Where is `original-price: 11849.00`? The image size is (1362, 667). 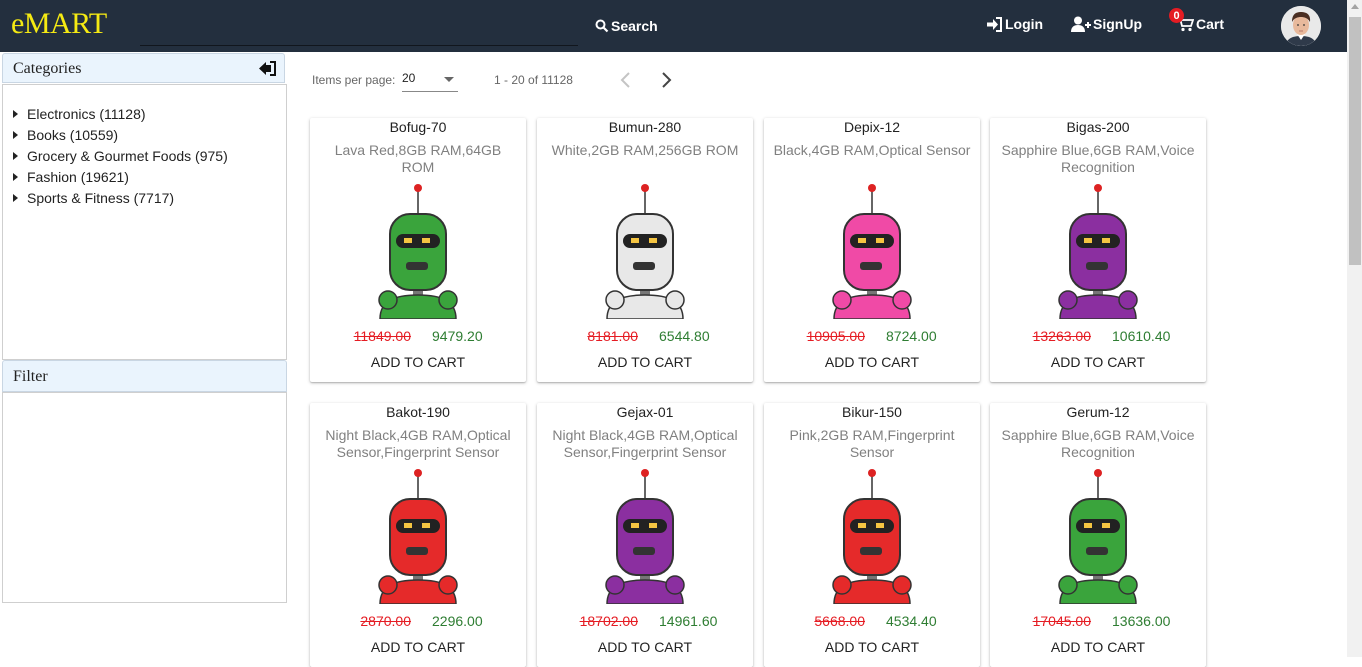 original-price: 11849.00 is located at coordinates (382, 336).